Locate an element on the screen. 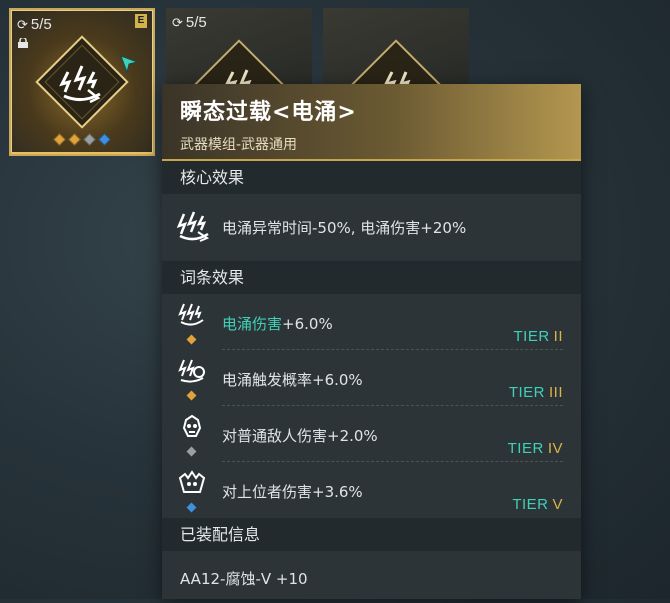 This screenshot has height=603, width=670. surge-damage-icon is located at coordinates (191, 314).